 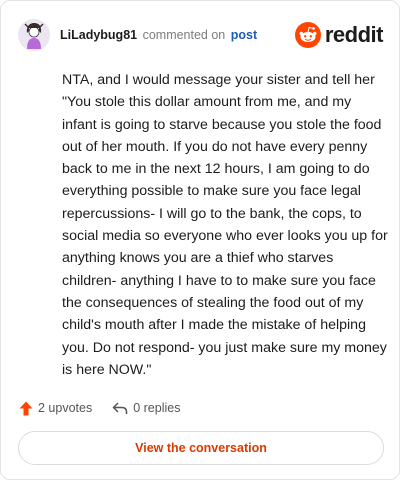 I want to click on upvote-action: 2 upvotes, so click(x=55, y=408).